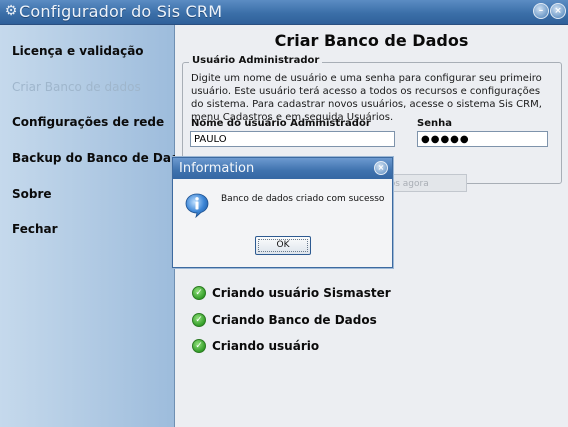 Image resolution: width=568 pixels, height=427 pixels. I want to click on step-label: Criando Banco de Dados, so click(294, 320).